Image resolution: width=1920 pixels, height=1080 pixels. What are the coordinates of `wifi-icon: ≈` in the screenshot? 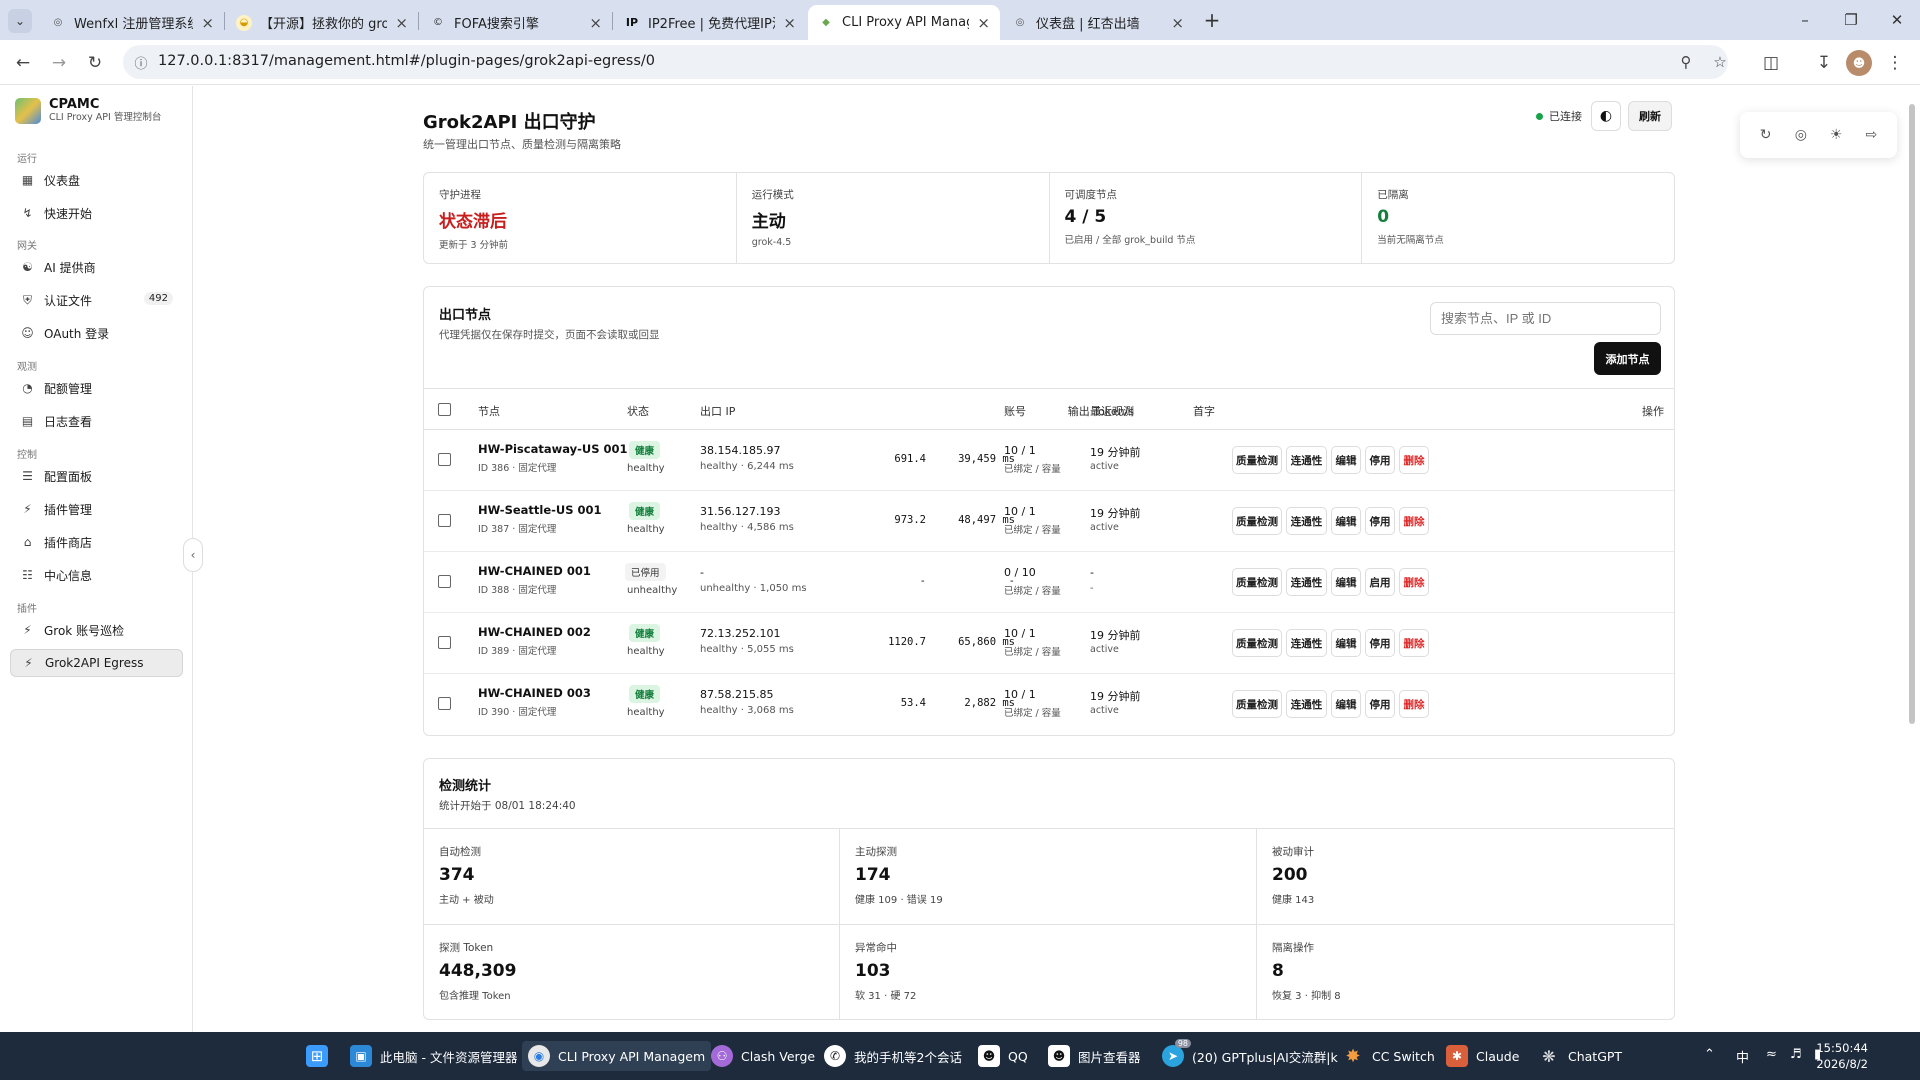 It's located at (1771, 1054).